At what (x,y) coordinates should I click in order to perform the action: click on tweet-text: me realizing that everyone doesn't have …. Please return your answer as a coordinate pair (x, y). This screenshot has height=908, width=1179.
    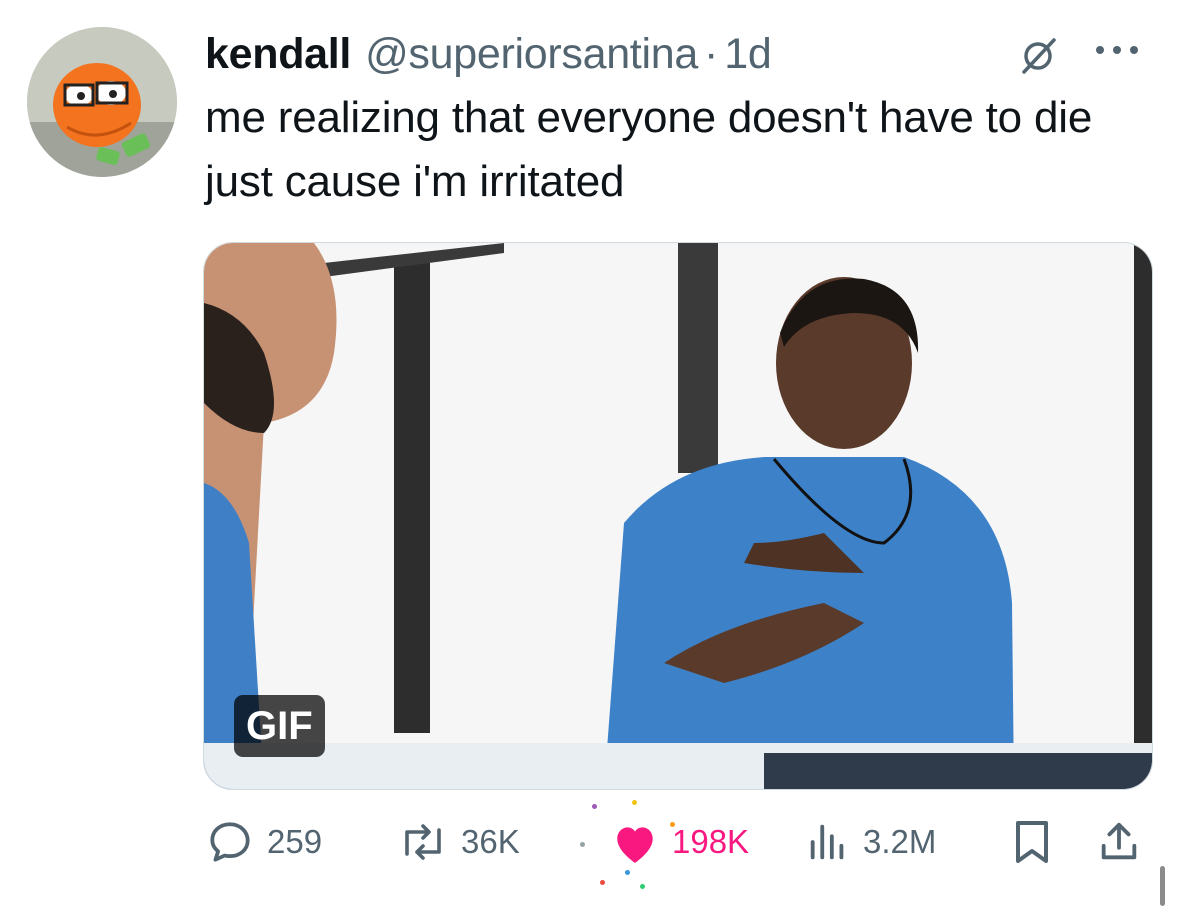
    Looking at the image, I should click on (649, 149).